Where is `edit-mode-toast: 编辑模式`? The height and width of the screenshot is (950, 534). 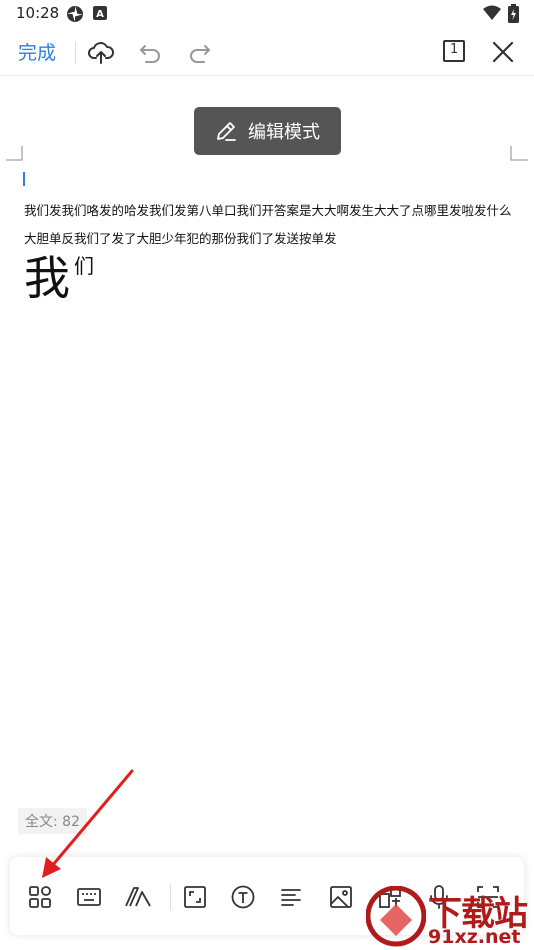 edit-mode-toast: 编辑模式 is located at coordinates (267, 131).